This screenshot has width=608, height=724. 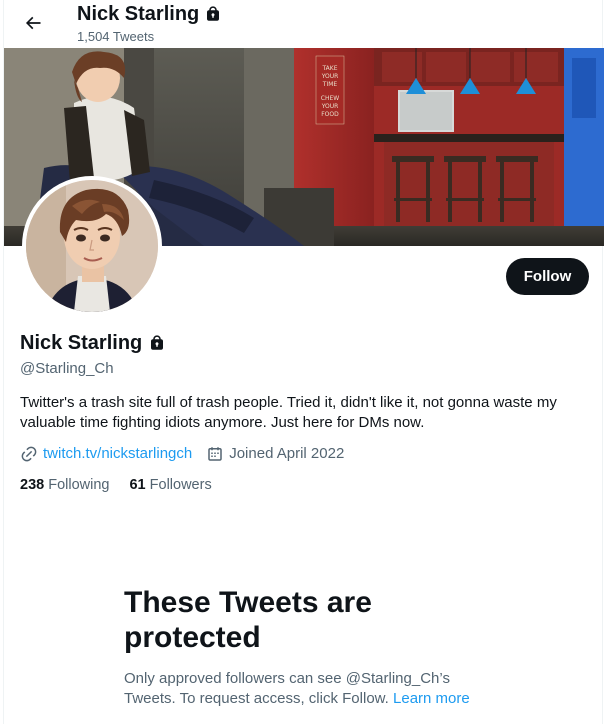 What do you see at coordinates (138, 14) in the screenshot?
I see `header-name: Nick Starling` at bounding box center [138, 14].